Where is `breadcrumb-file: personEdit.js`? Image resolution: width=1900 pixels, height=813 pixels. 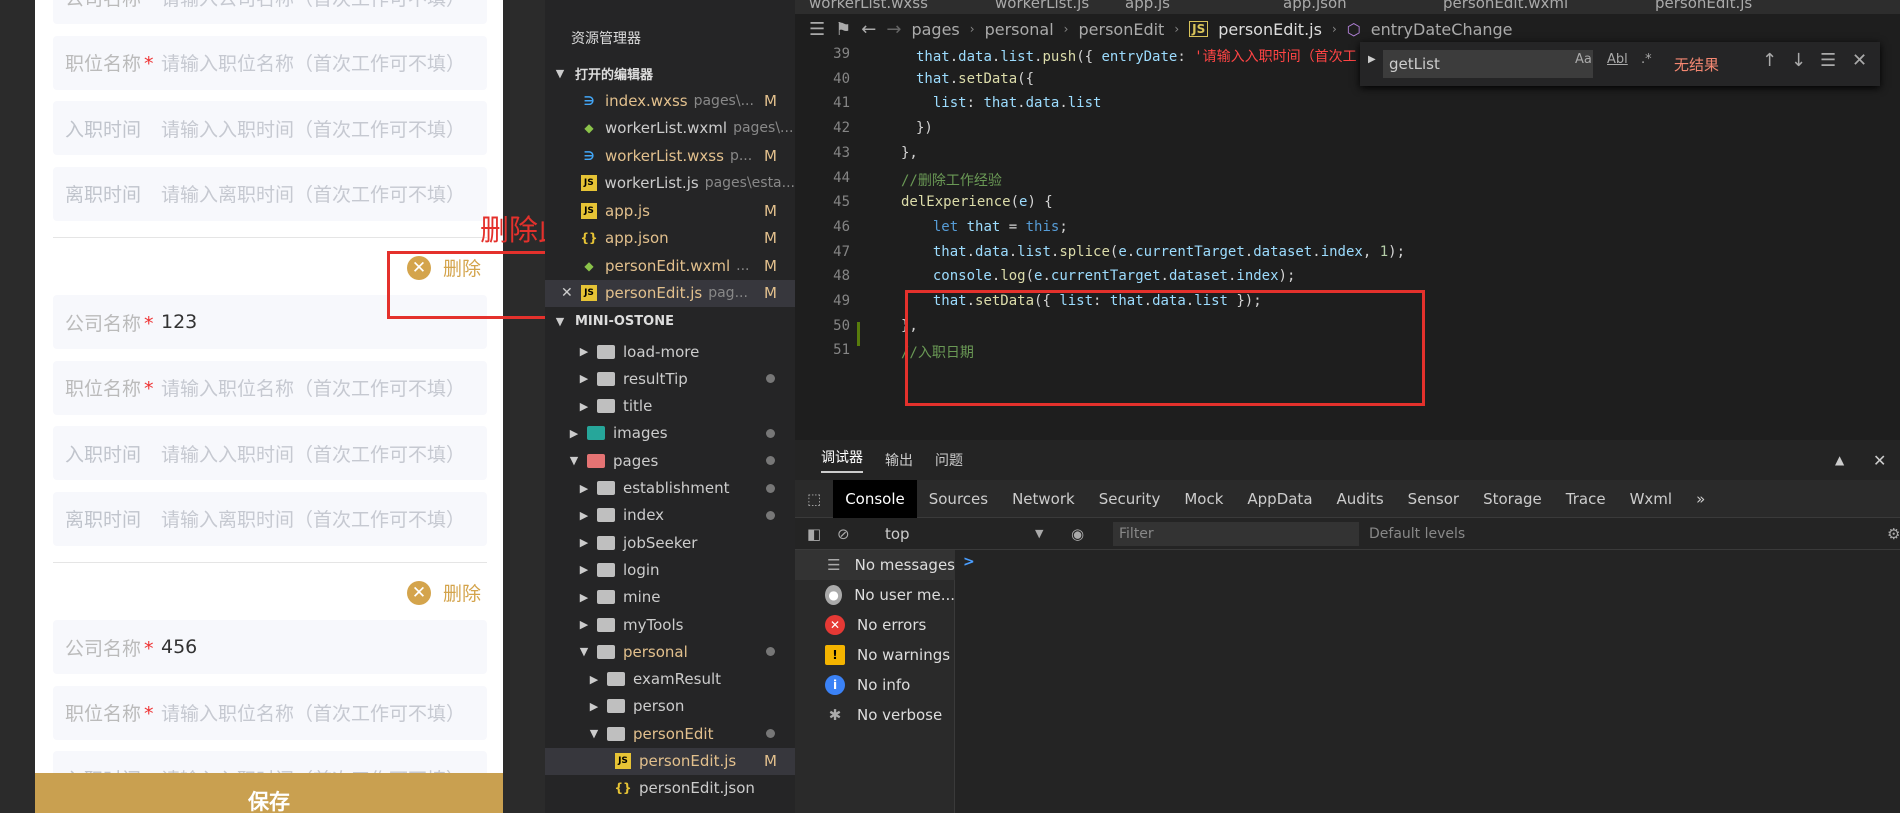
breadcrumb-file: personEdit.js is located at coordinates (1270, 29).